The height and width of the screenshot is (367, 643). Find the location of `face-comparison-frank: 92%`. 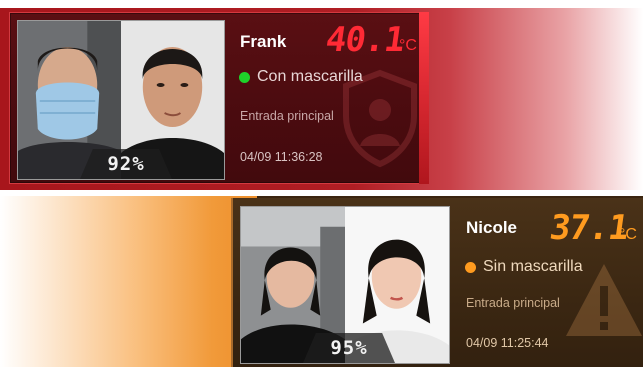

face-comparison-frank: 92% is located at coordinates (121, 100).